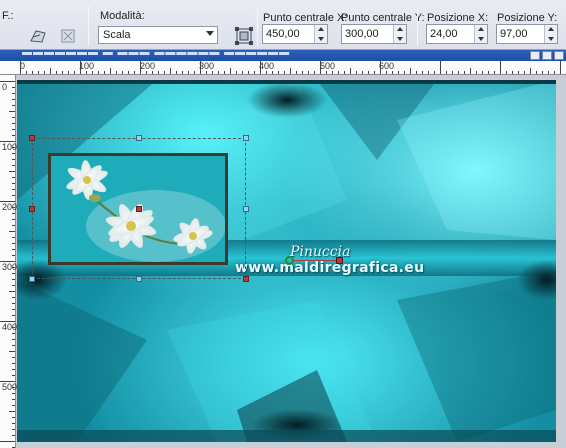  What do you see at coordinates (139, 138) in the screenshot?
I see `edge-handle-top` at bounding box center [139, 138].